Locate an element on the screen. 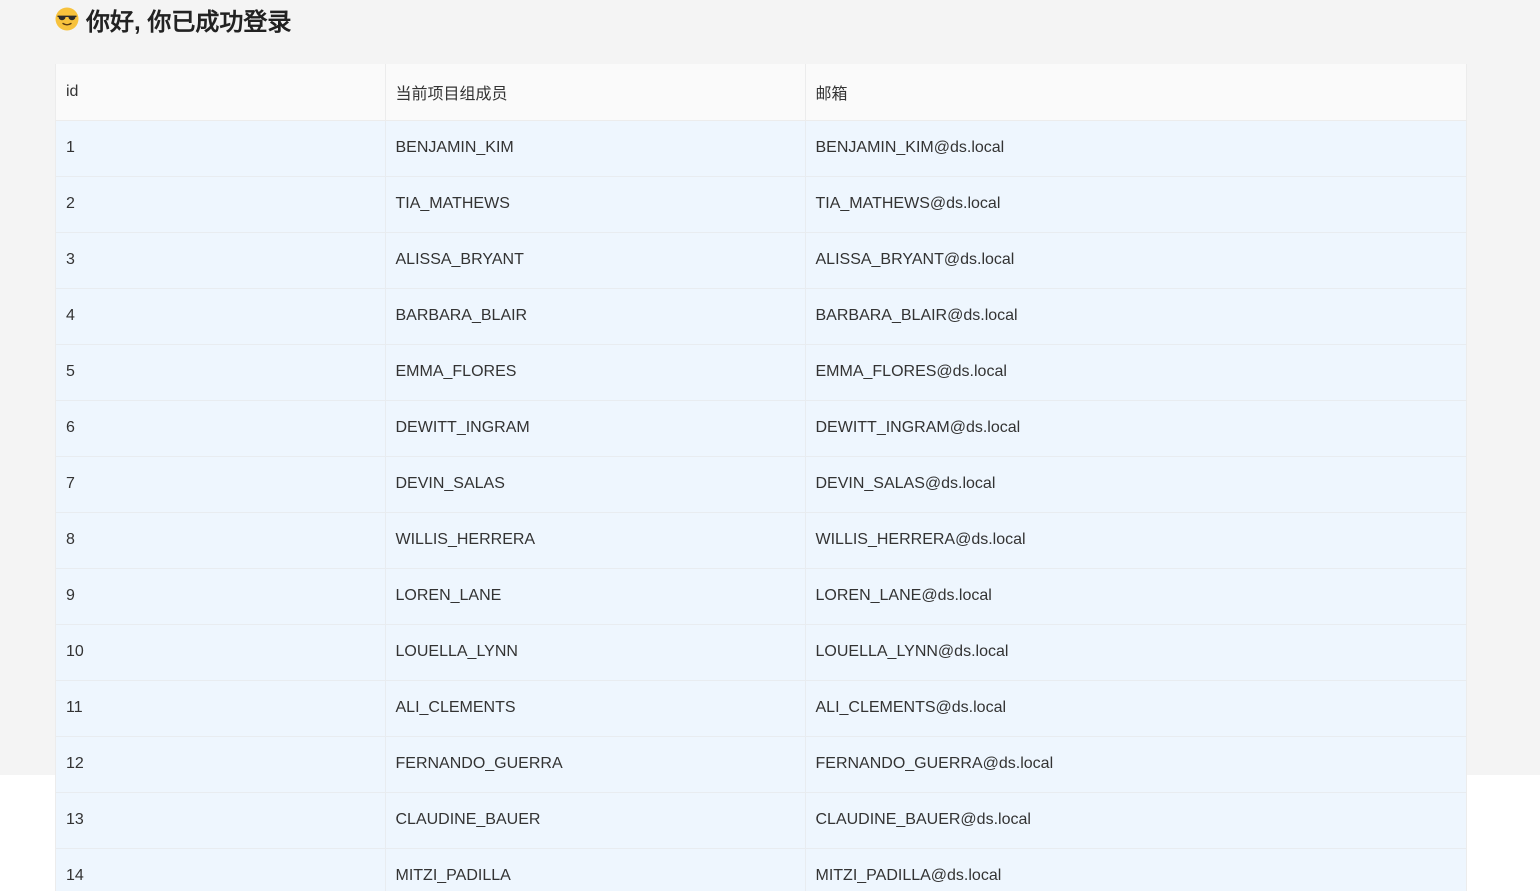  cell-member: BENJAMIN_KIM is located at coordinates (595, 148).